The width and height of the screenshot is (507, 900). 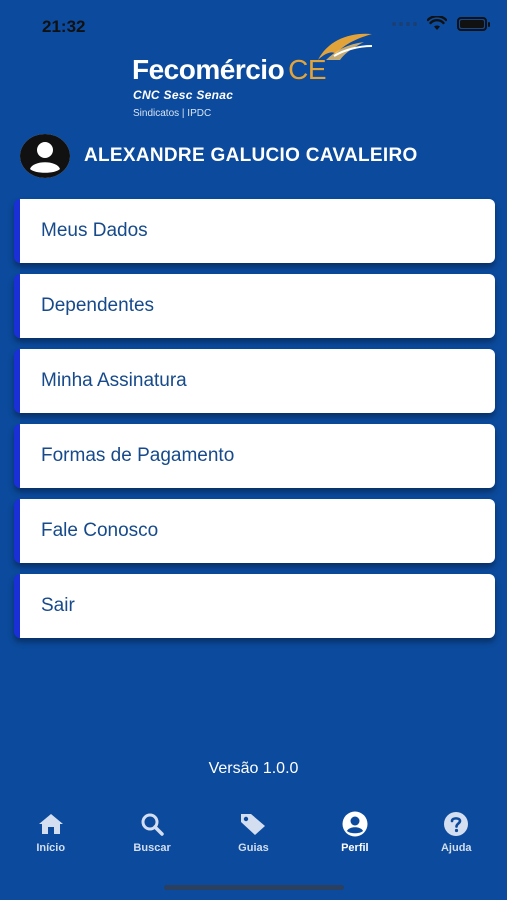 I want to click on logo-suffix: CE, so click(x=307, y=69).